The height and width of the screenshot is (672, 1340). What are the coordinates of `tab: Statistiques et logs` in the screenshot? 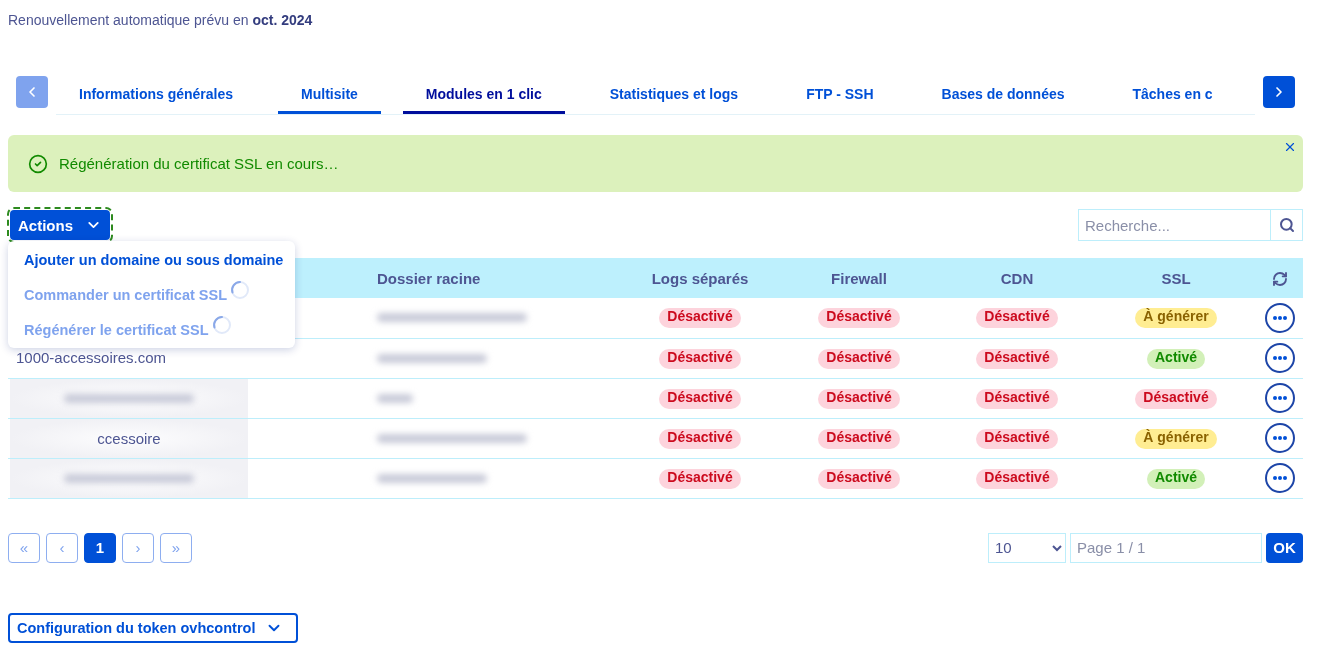 It's located at (674, 95).